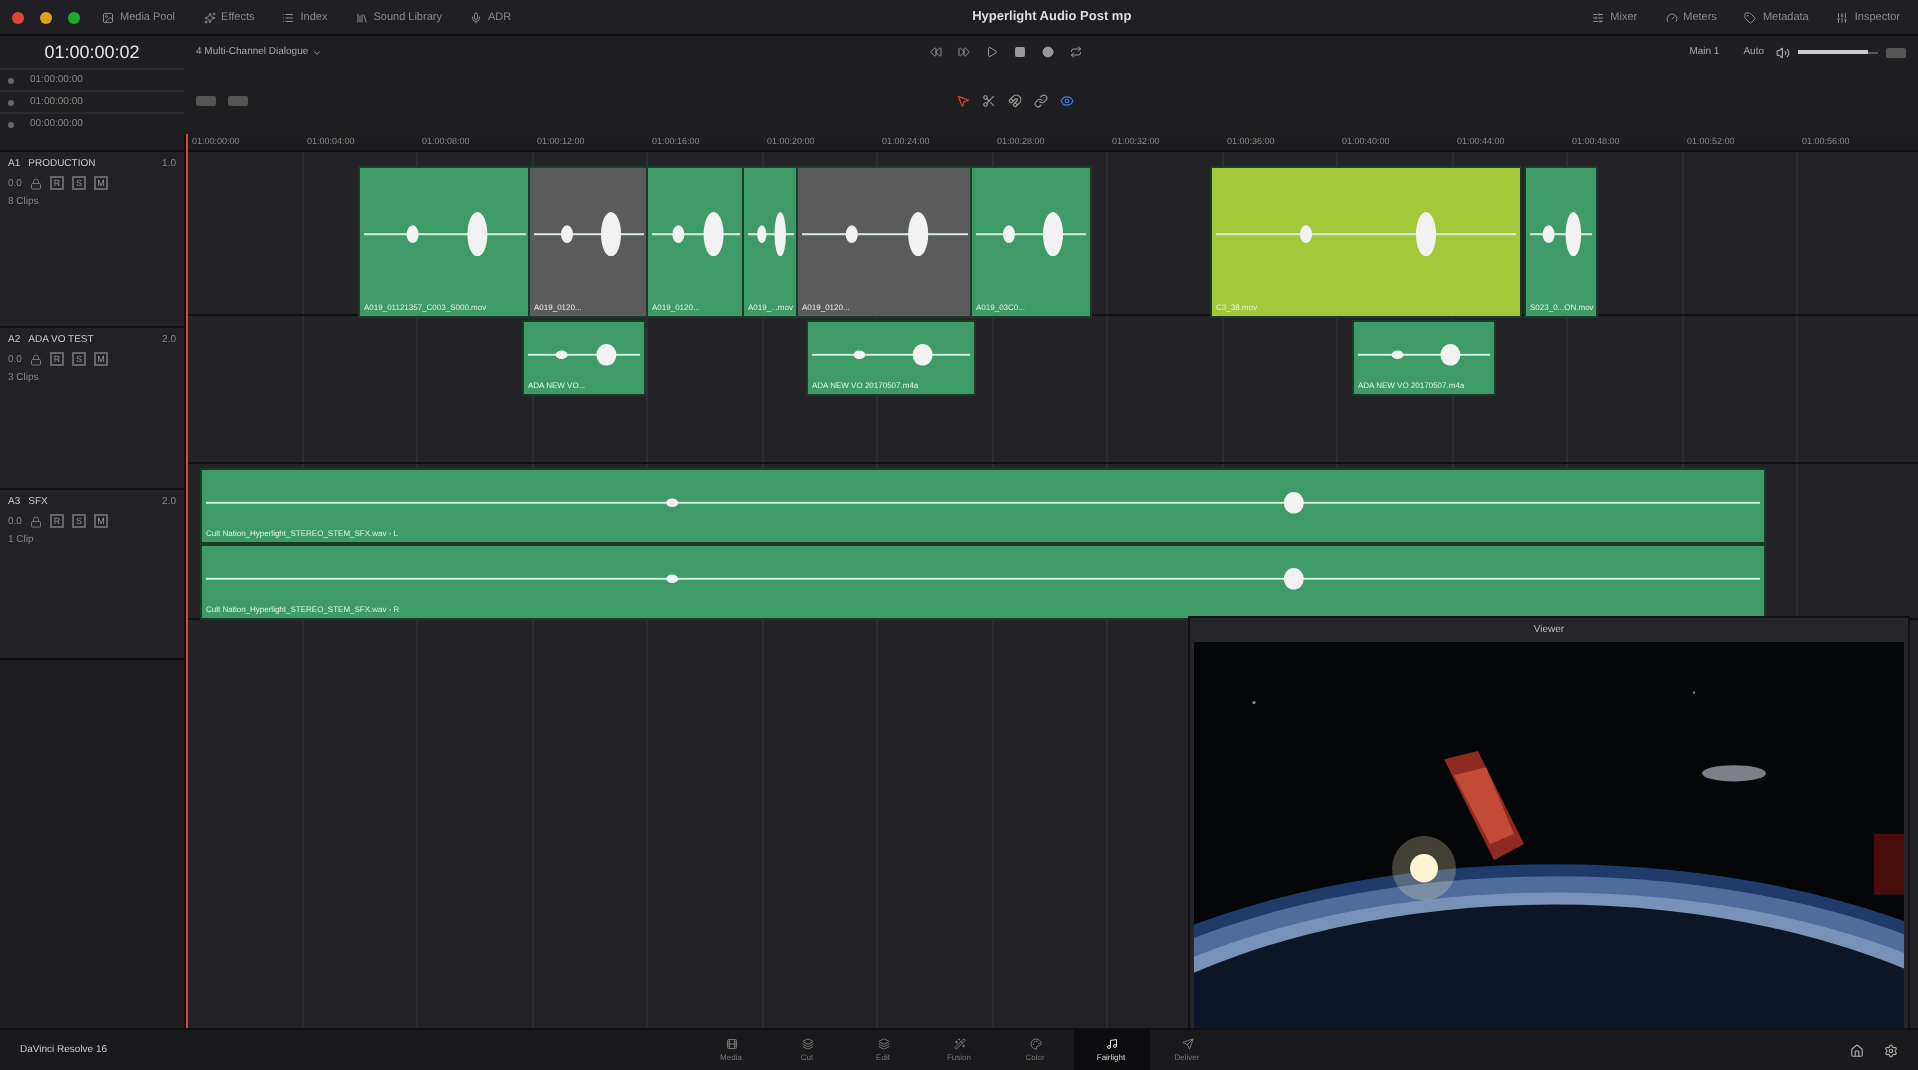  I want to click on minimize-button, so click(46, 17).